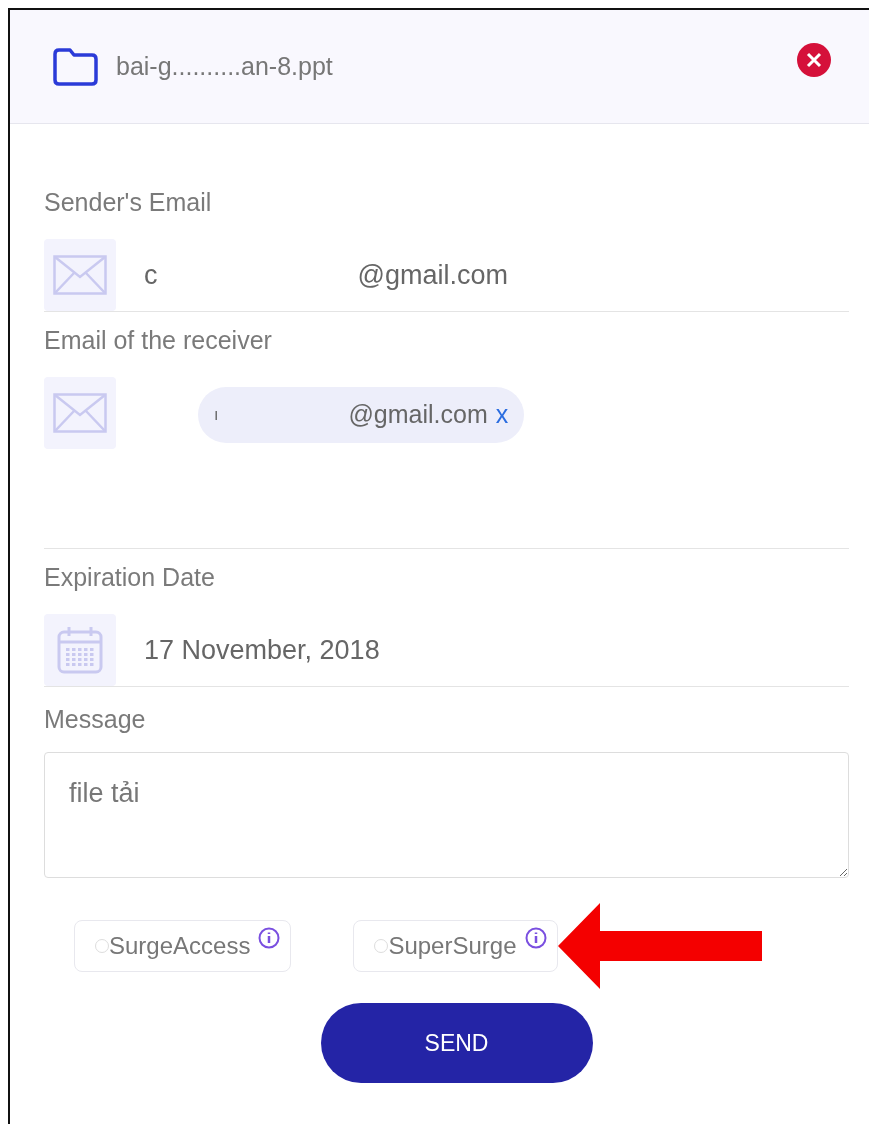  Describe the element at coordinates (130, 577) in the screenshot. I see `field-label: Expiration Date` at that location.